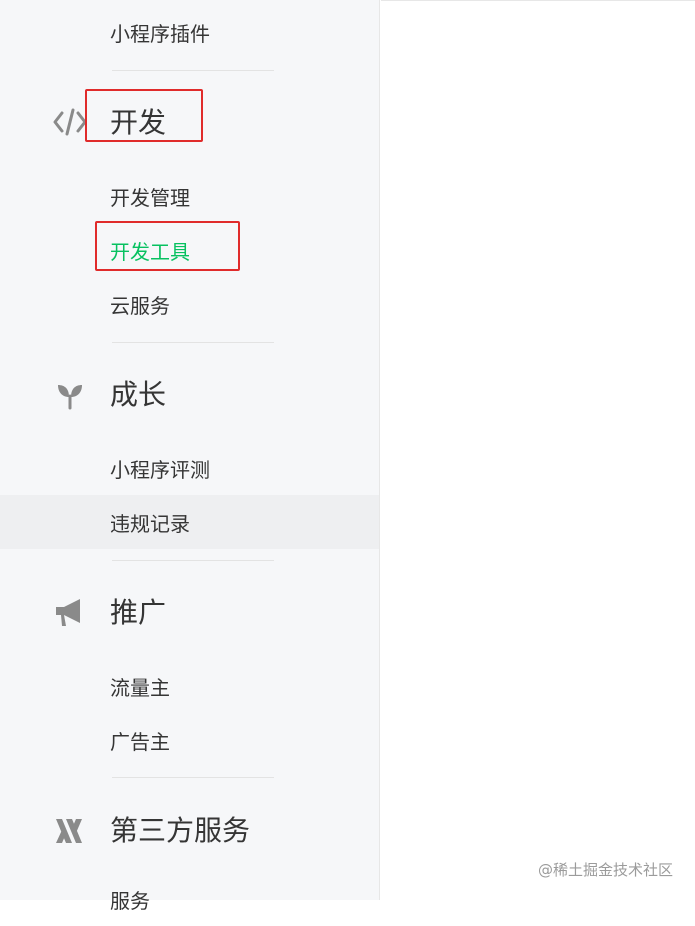  What do you see at coordinates (130, 900) in the screenshot?
I see `sidebar-item-label: 服务` at bounding box center [130, 900].